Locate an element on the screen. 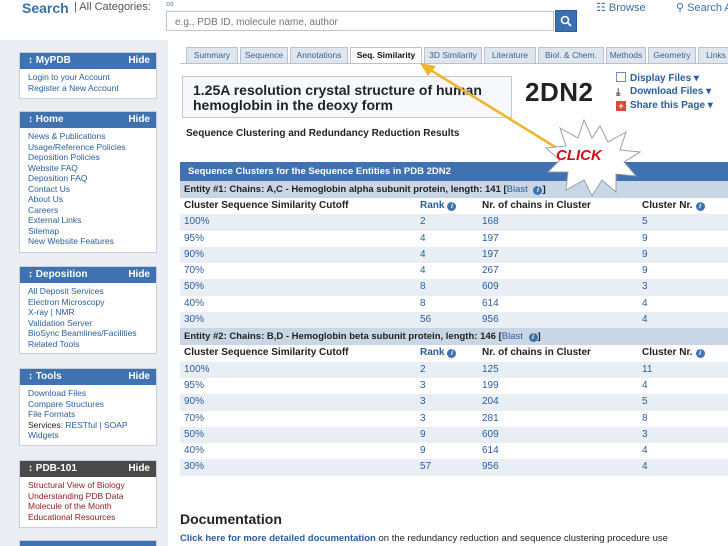 This screenshot has width=728, height=546. deposition-item: Related Tools is located at coordinates (92, 344).